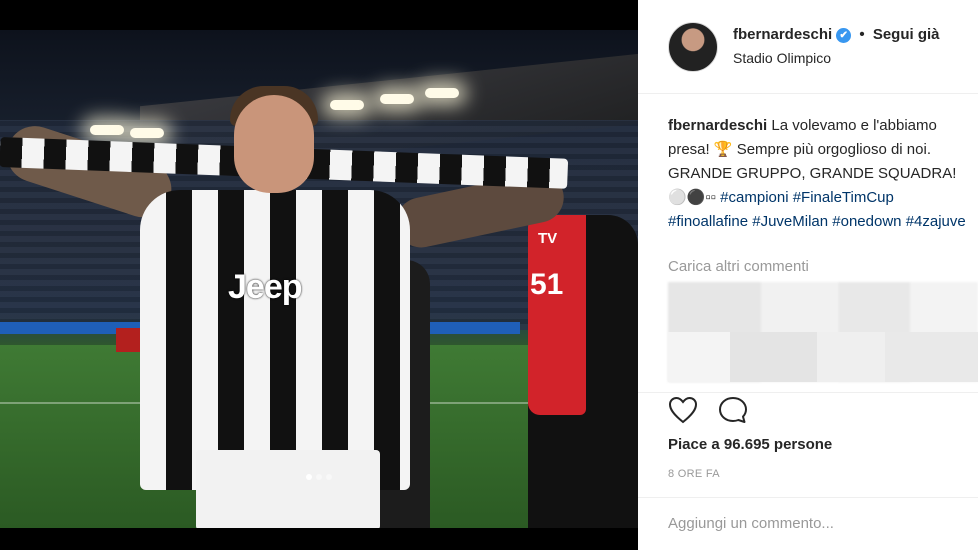 The width and height of the screenshot is (978, 550). What do you see at coordinates (866, 221) in the screenshot?
I see `hashtag-link: #onedown` at bounding box center [866, 221].